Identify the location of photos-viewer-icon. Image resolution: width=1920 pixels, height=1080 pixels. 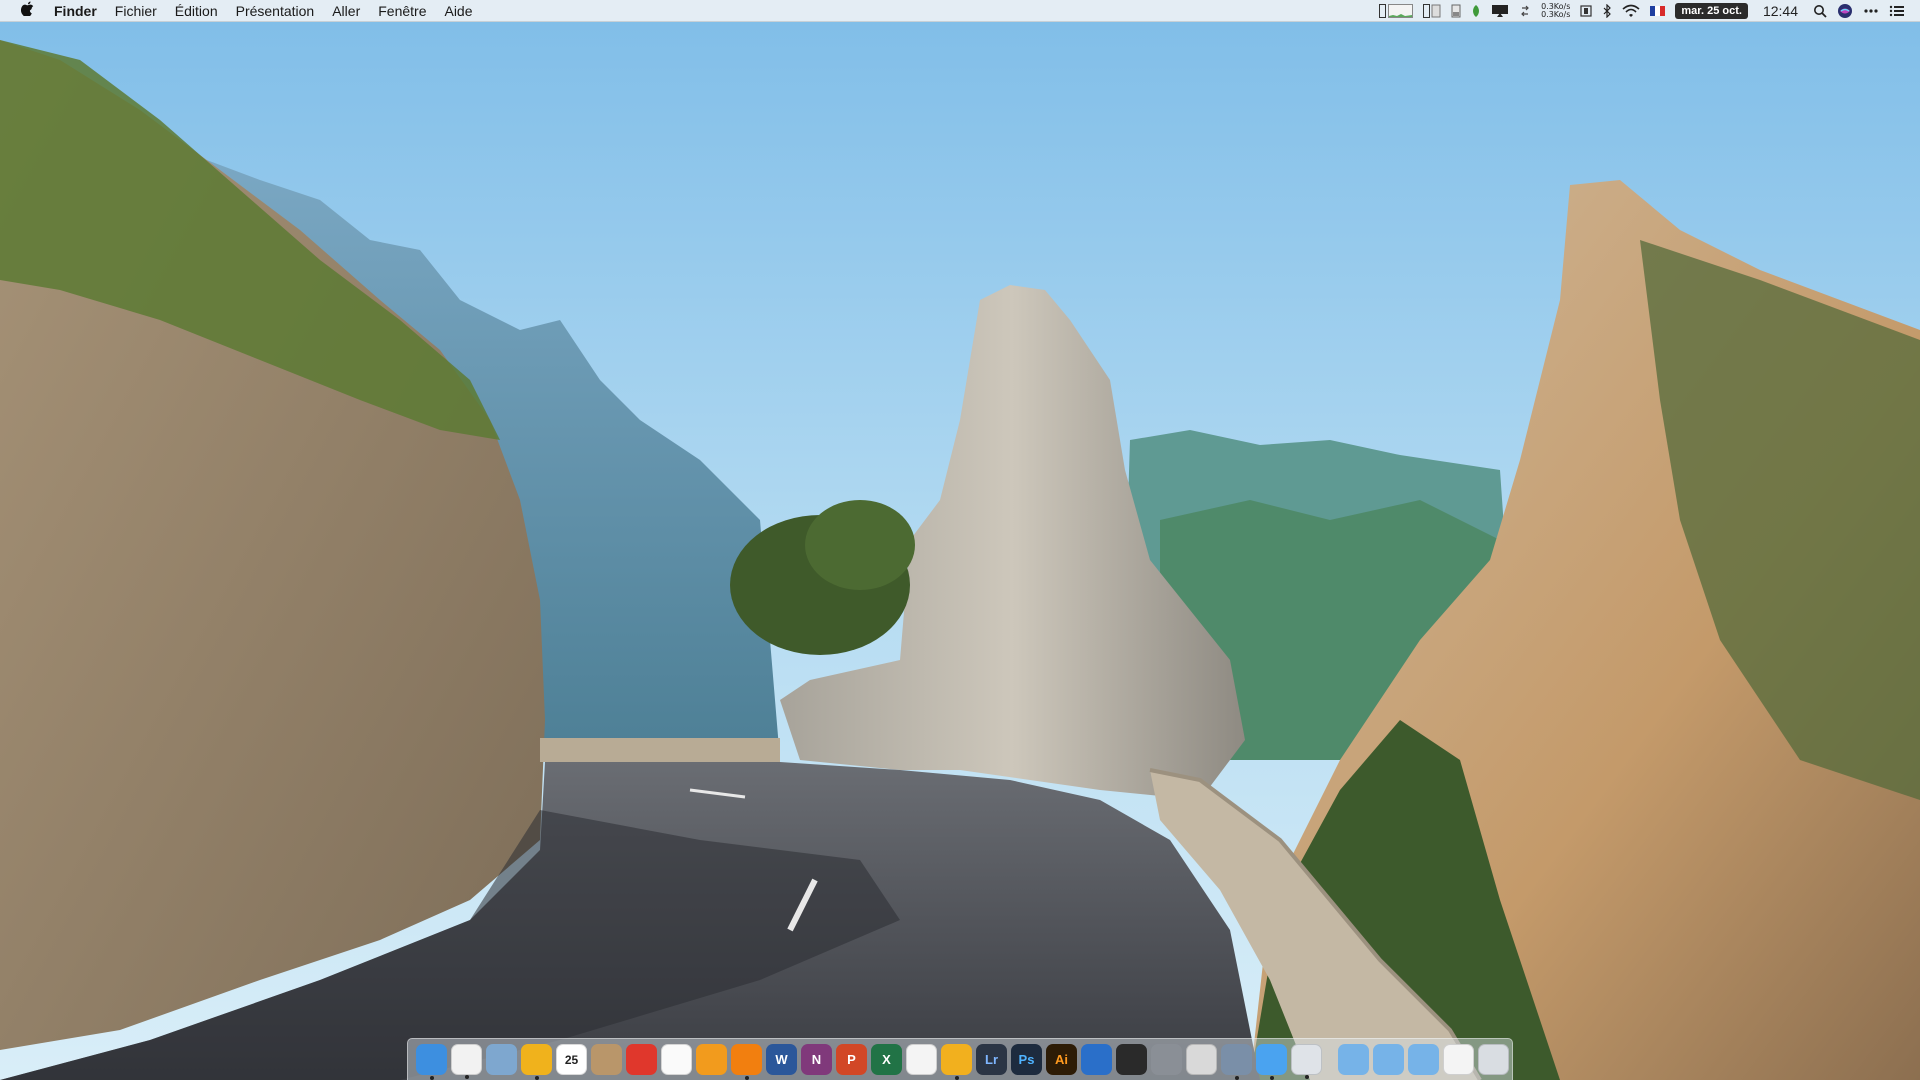
(1201, 1059).